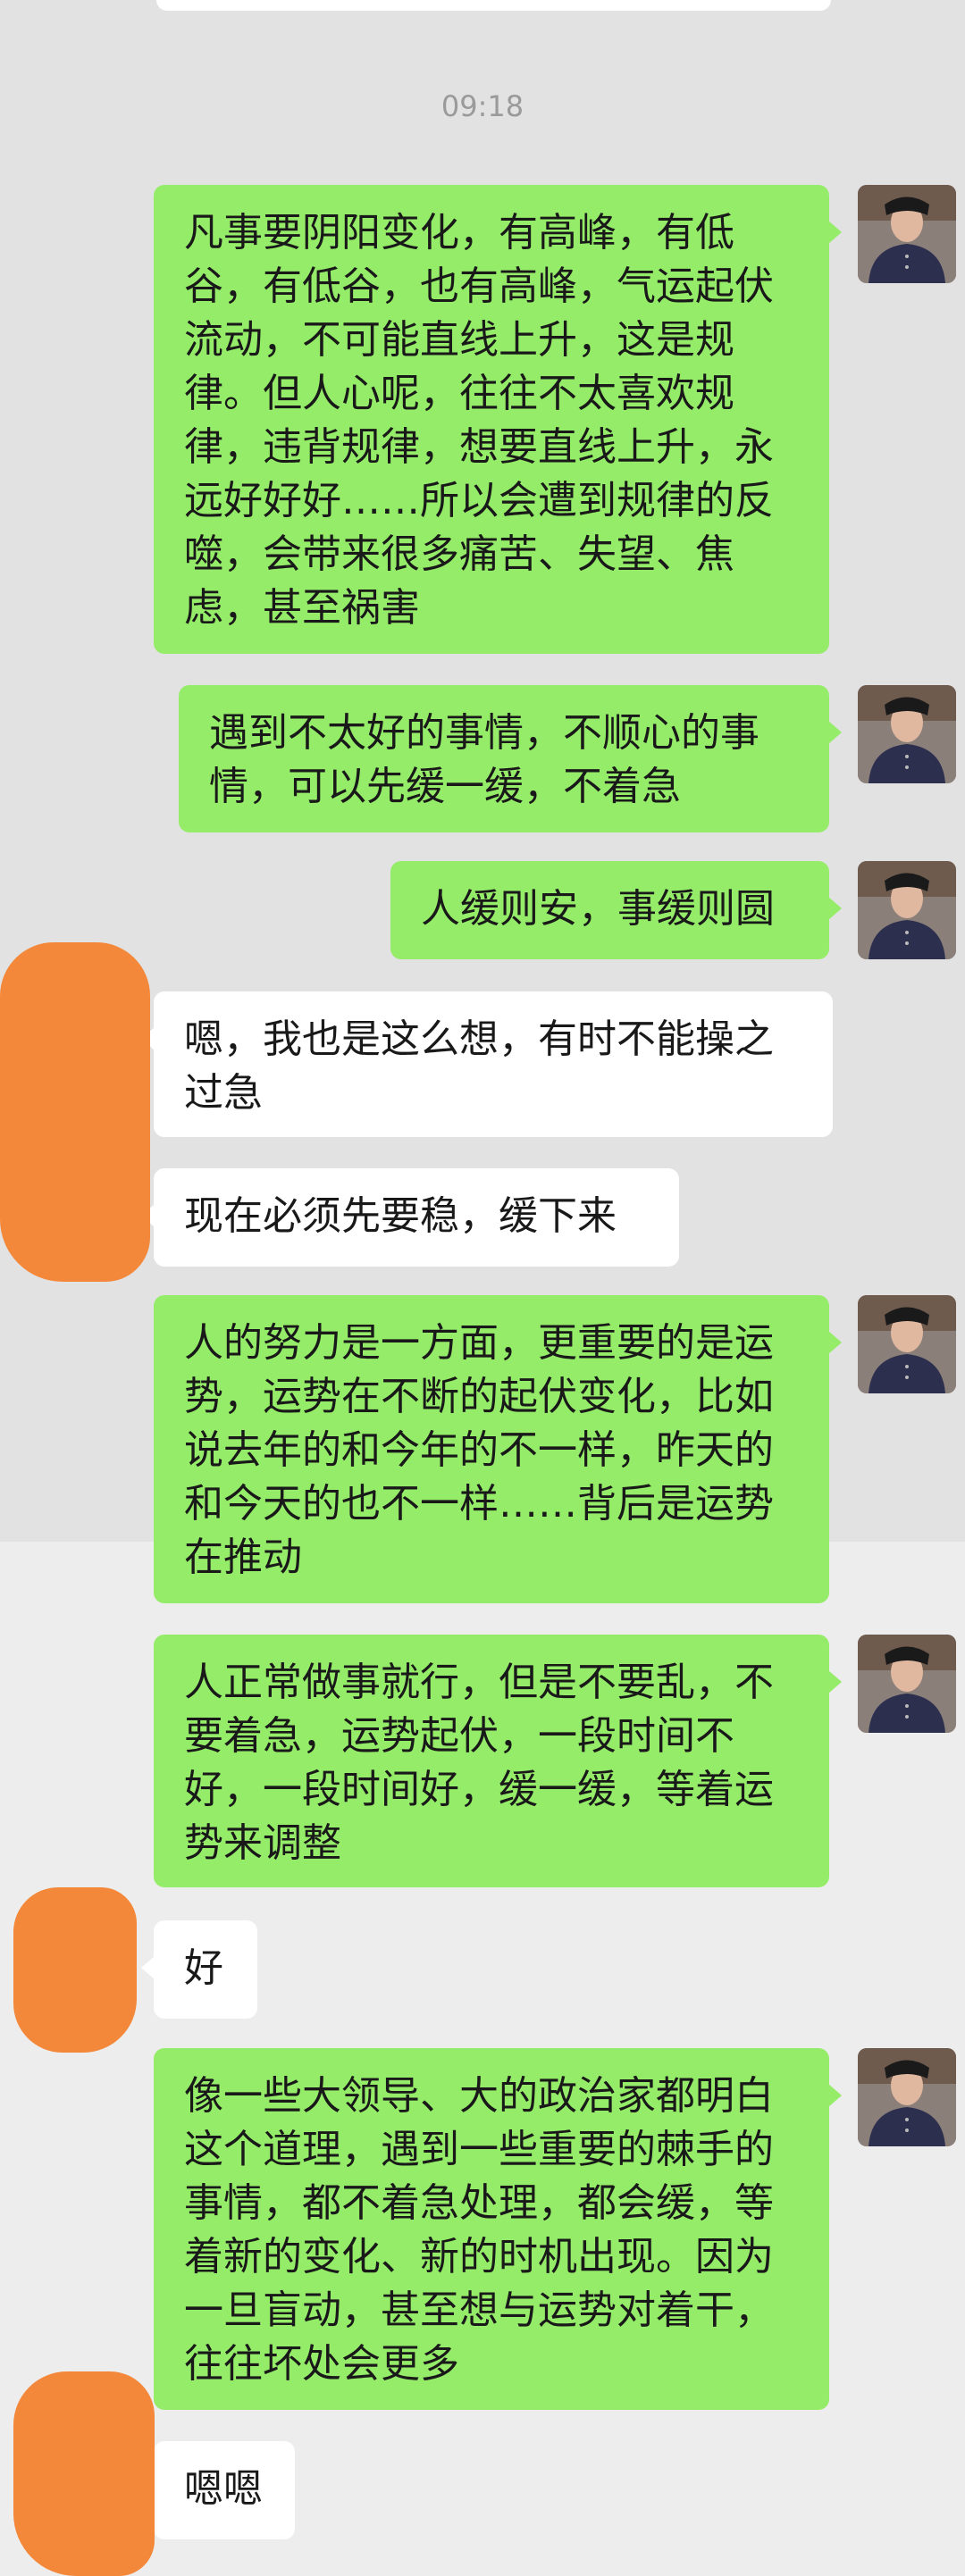 Image resolution: width=965 pixels, height=2576 pixels. What do you see at coordinates (479, 1066) in the screenshot?
I see `message-text: 嗯，我也是这么想，有时不能操之过急` at bounding box center [479, 1066].